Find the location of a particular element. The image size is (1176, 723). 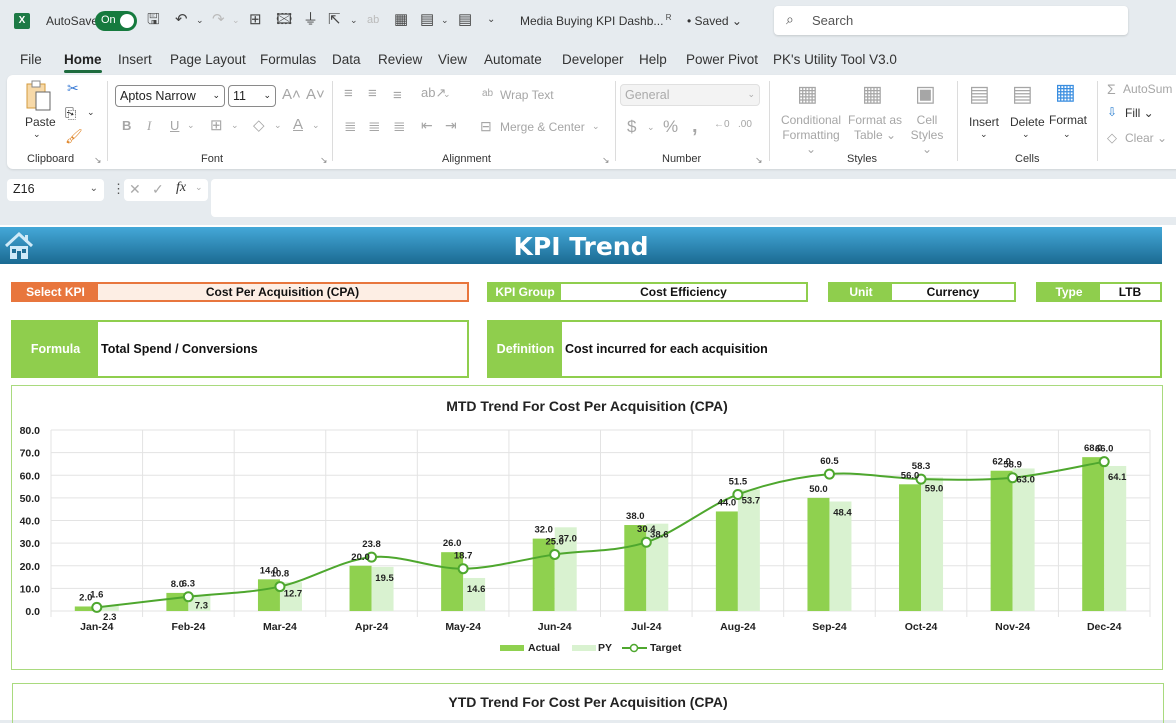

tab-power-pivot: Power Pivot is located at coordinates (722, 59).